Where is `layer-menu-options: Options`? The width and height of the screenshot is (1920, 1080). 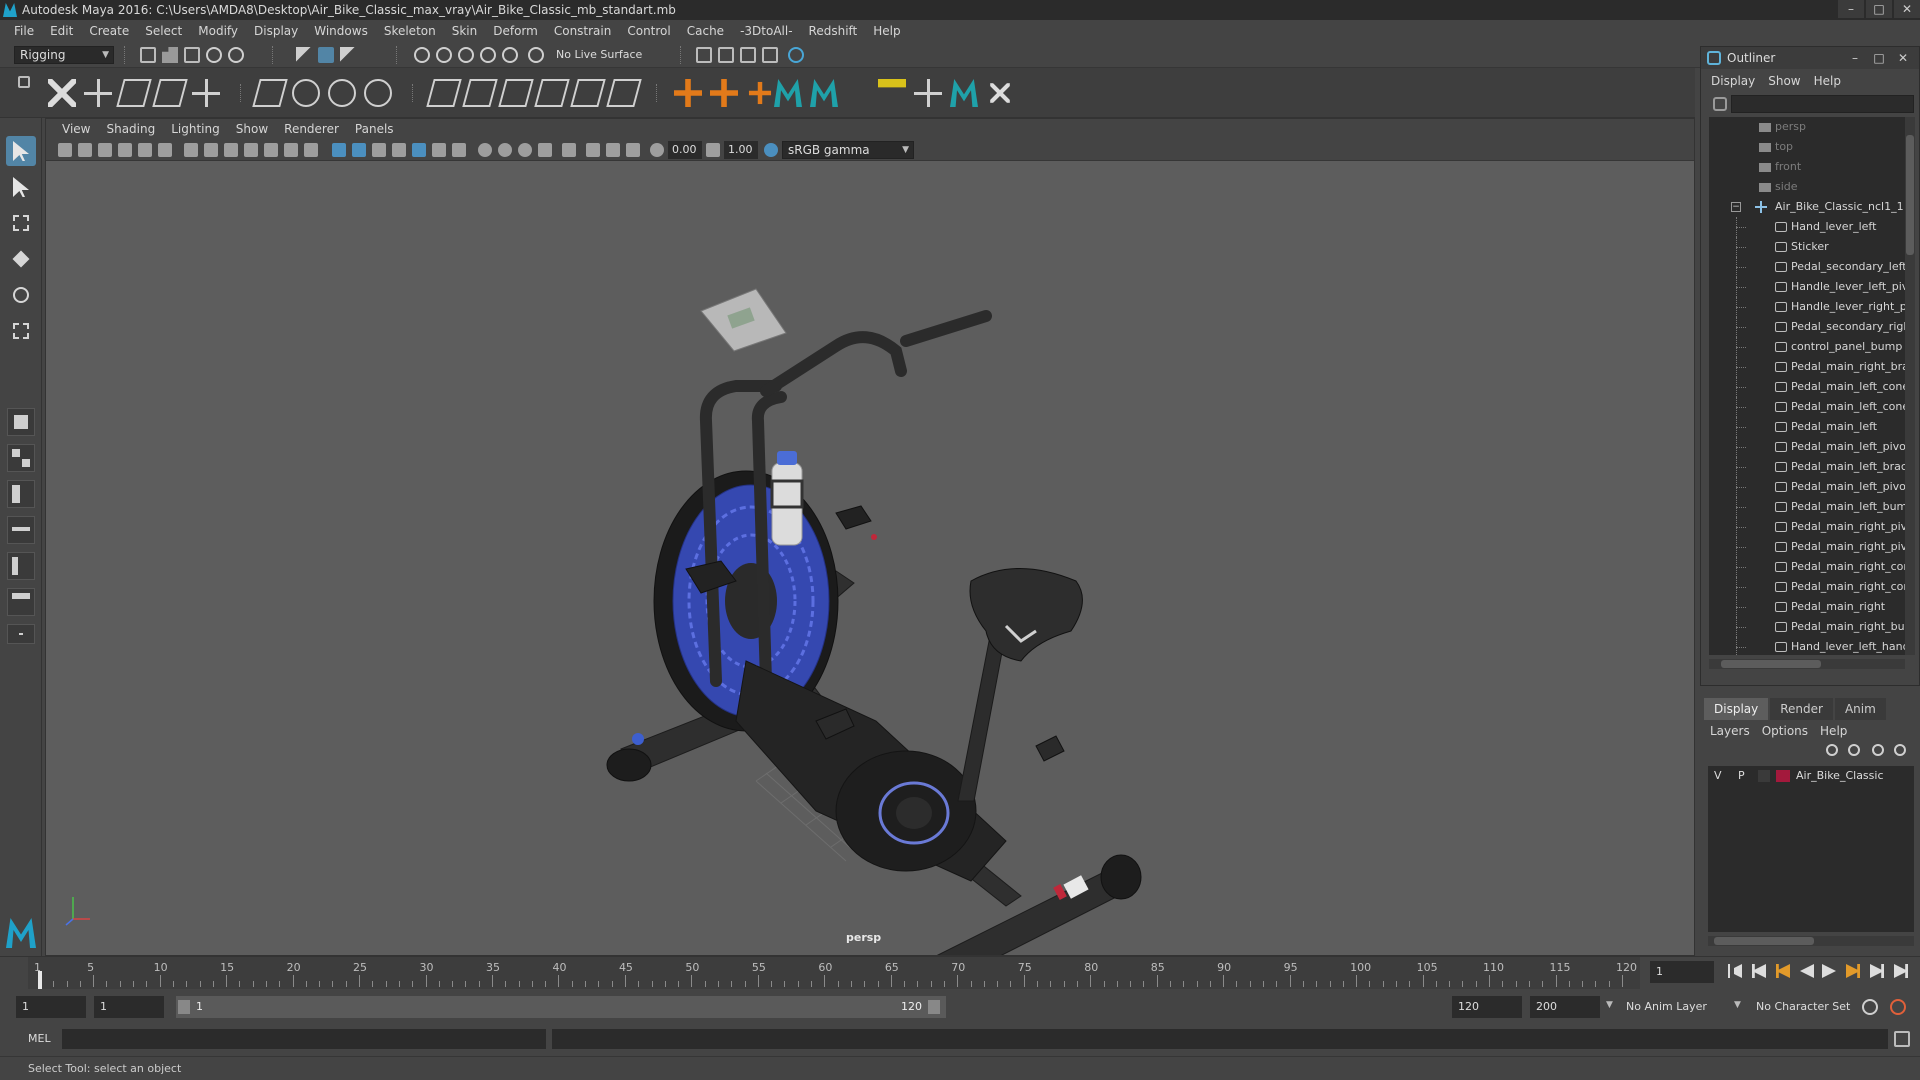 layer-menu-options: Options is located at coordinates (1787, 731).